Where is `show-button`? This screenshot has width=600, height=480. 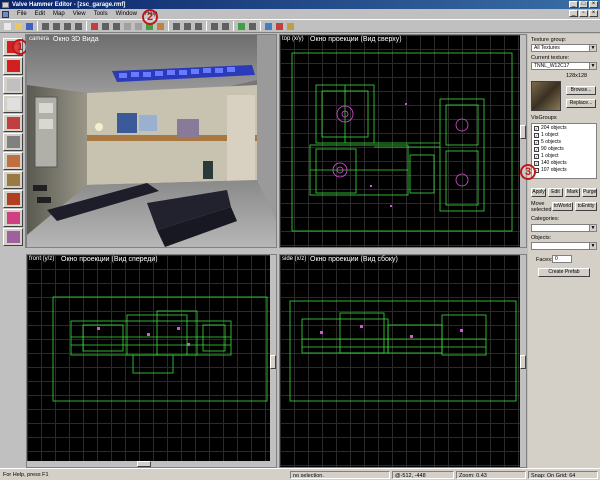 show-button is located at coordinates (138, 26).